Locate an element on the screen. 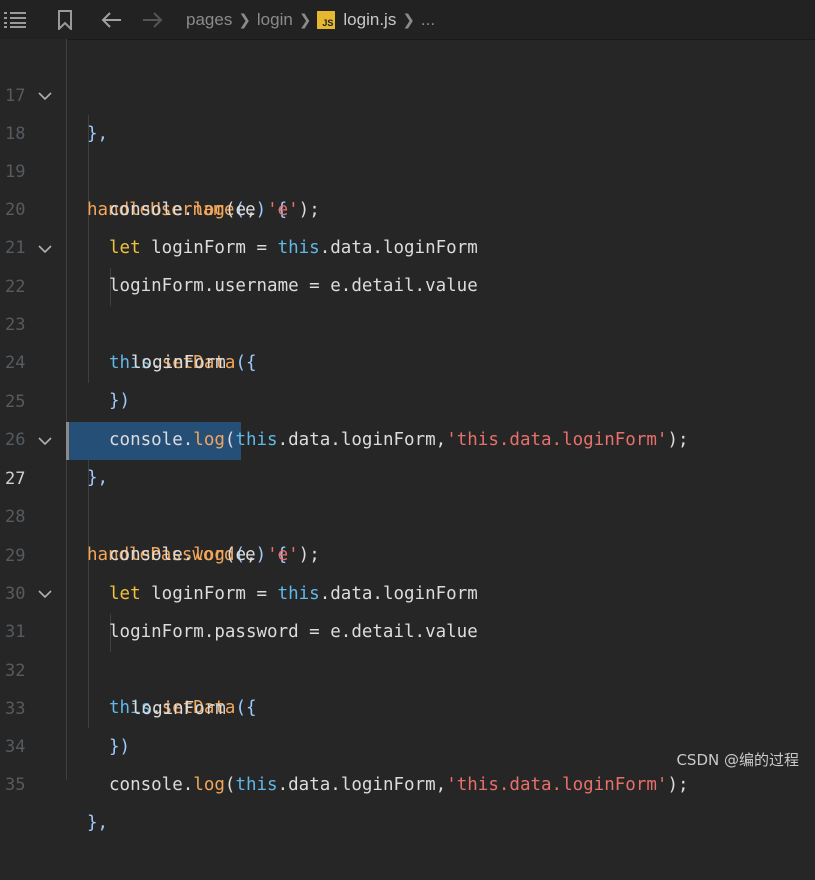 This screenshot has width=815, height=880. code-line: 33 }) is located at coordinates (407, 704).